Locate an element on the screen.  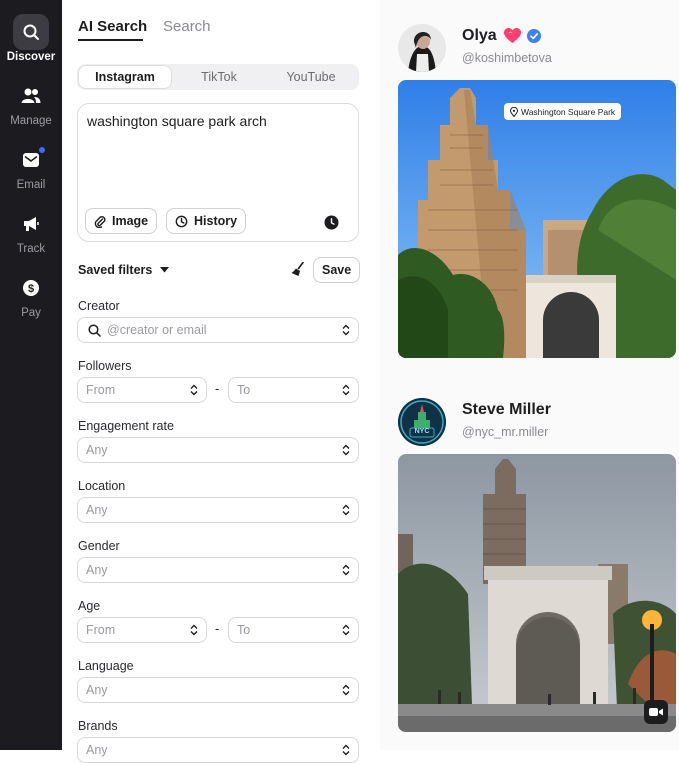
age-from-placeholder: From is located at coordinates (101, 630).